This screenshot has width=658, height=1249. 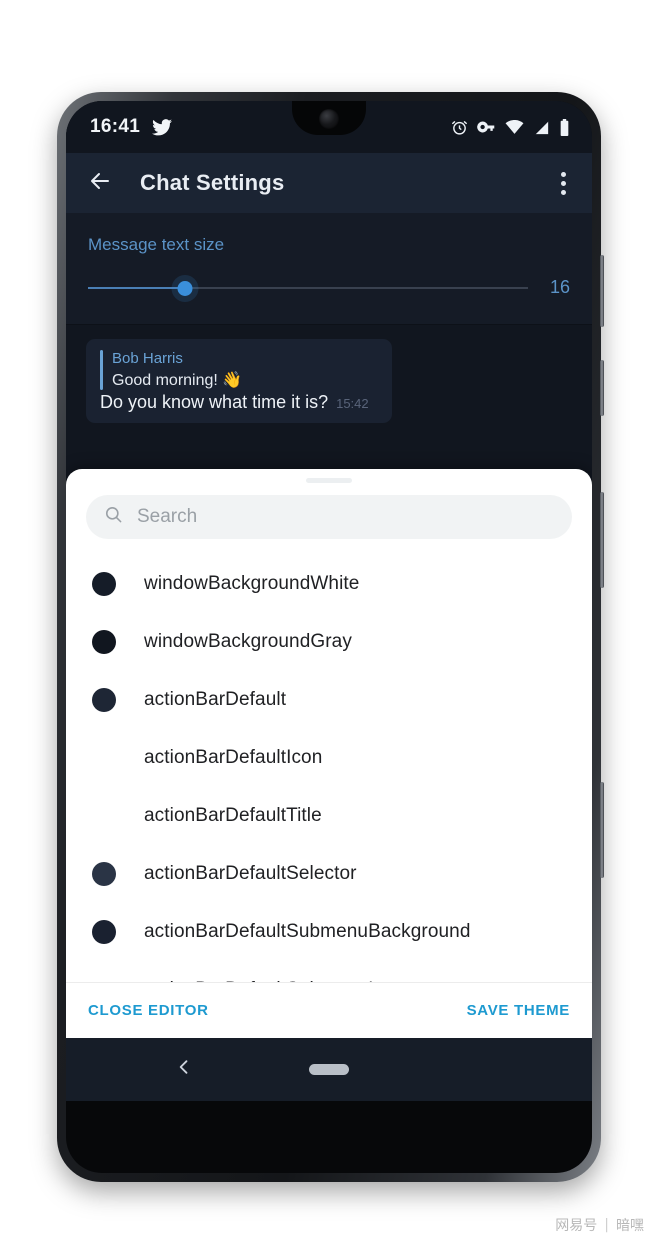 What do you see at coordinates (177, 370) in the screenshot?
I see `reply-content: Bob Harris Good morning! 👋` at bounding box center [177, 370].